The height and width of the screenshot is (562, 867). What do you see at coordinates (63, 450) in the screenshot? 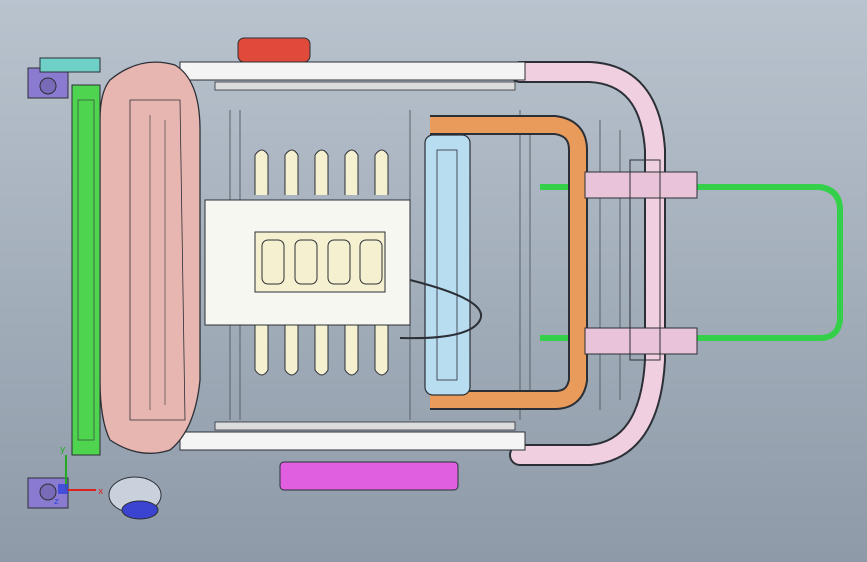
I see `triad-y-label: y` at bounding box center [63, 450].